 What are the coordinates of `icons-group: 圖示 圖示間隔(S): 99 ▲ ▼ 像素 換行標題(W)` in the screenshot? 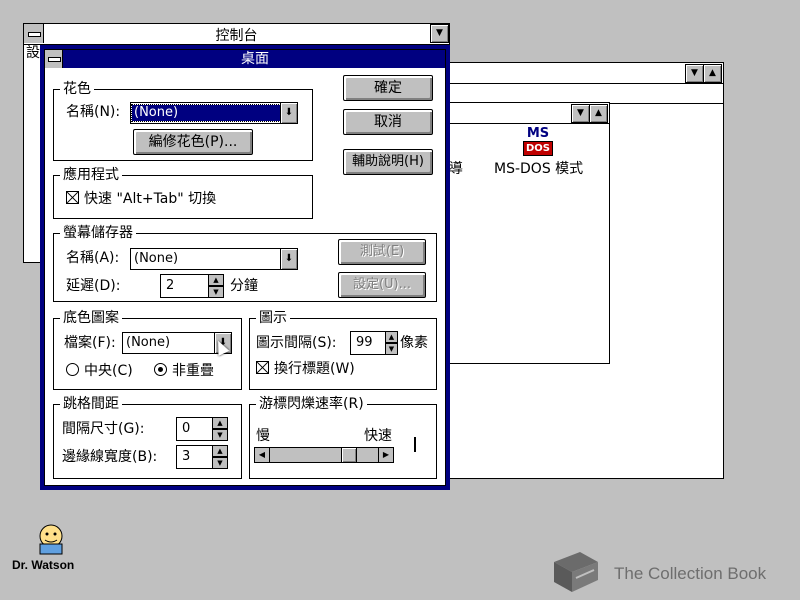 It's located at (343, 349).